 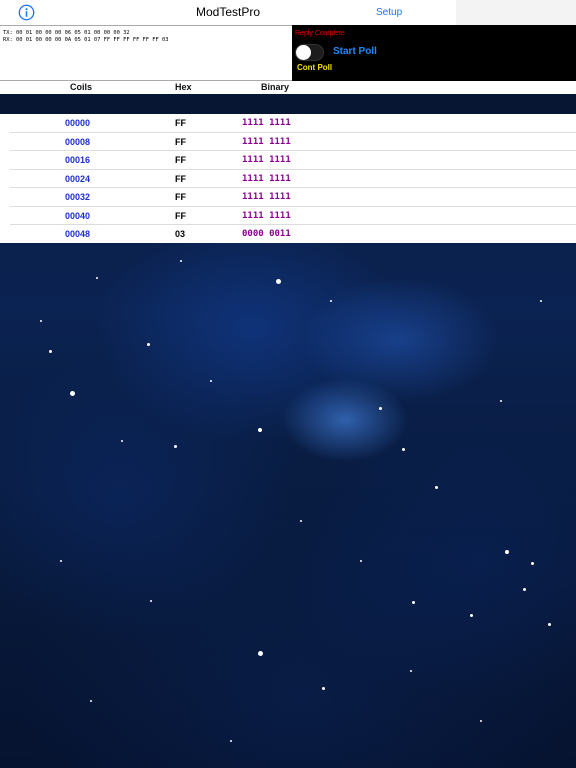 I want to click on cont-poll-label: Cont Poll, so click(x=315, y=67).